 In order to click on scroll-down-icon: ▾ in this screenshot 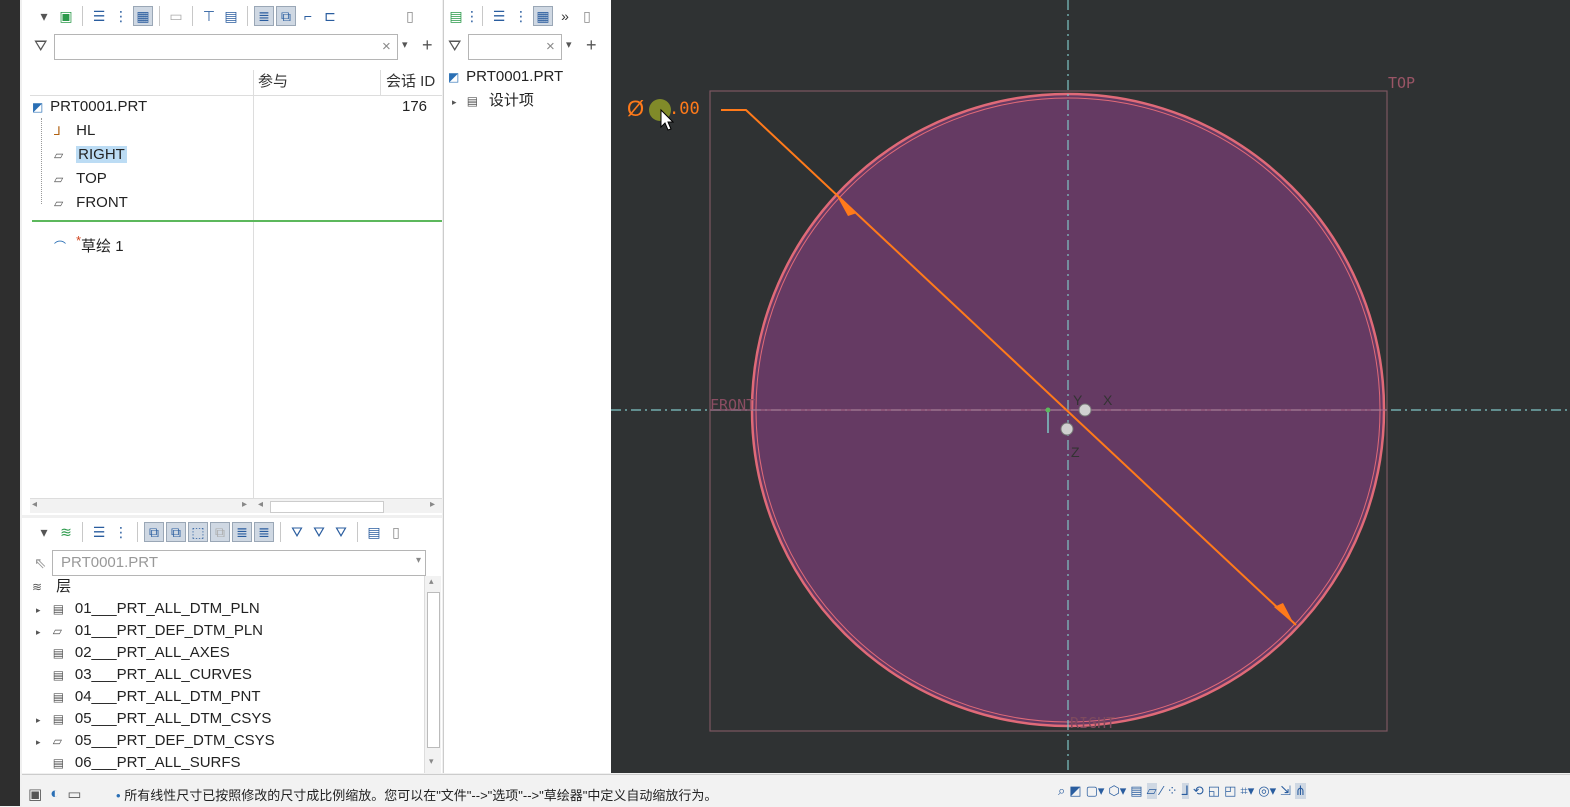, I will do `click(431, 761)`.